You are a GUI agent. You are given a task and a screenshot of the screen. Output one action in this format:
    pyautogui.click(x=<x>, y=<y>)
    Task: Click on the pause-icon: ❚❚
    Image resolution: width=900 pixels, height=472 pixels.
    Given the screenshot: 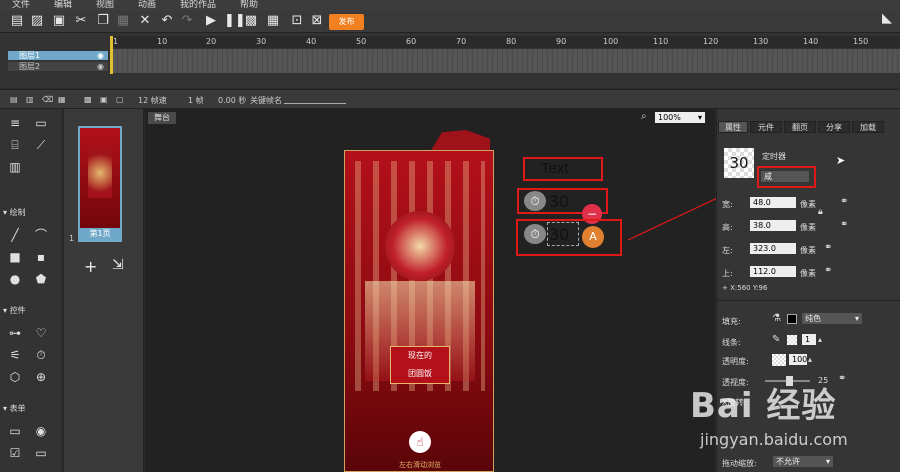 What is the action you would take?
    pyautogui.click(x=235, y=21)
    